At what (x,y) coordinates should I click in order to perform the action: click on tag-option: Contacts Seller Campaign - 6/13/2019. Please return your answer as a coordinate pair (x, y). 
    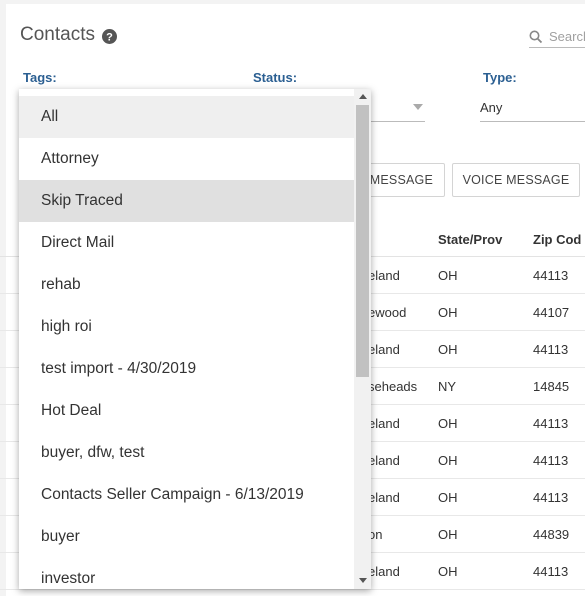
    Looking at the image, I should click on (186, 495).